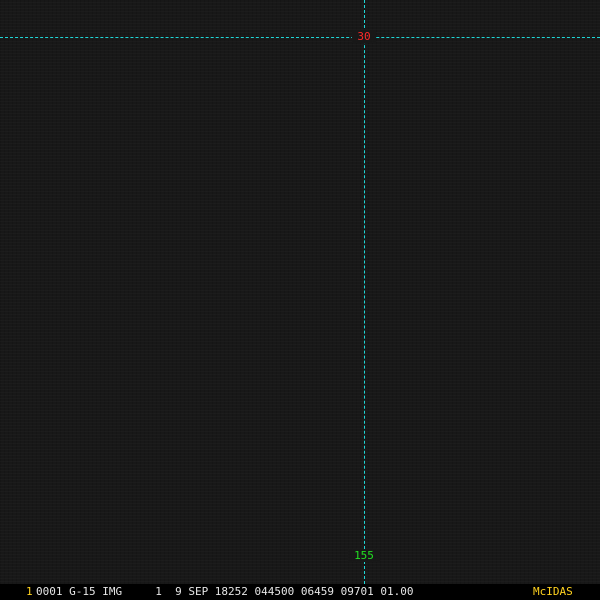 This screenshot has width=600, height=600. Describe the element at coordinates (364, 36) in the screenshot. I see `latitude-label: 30` at that location.